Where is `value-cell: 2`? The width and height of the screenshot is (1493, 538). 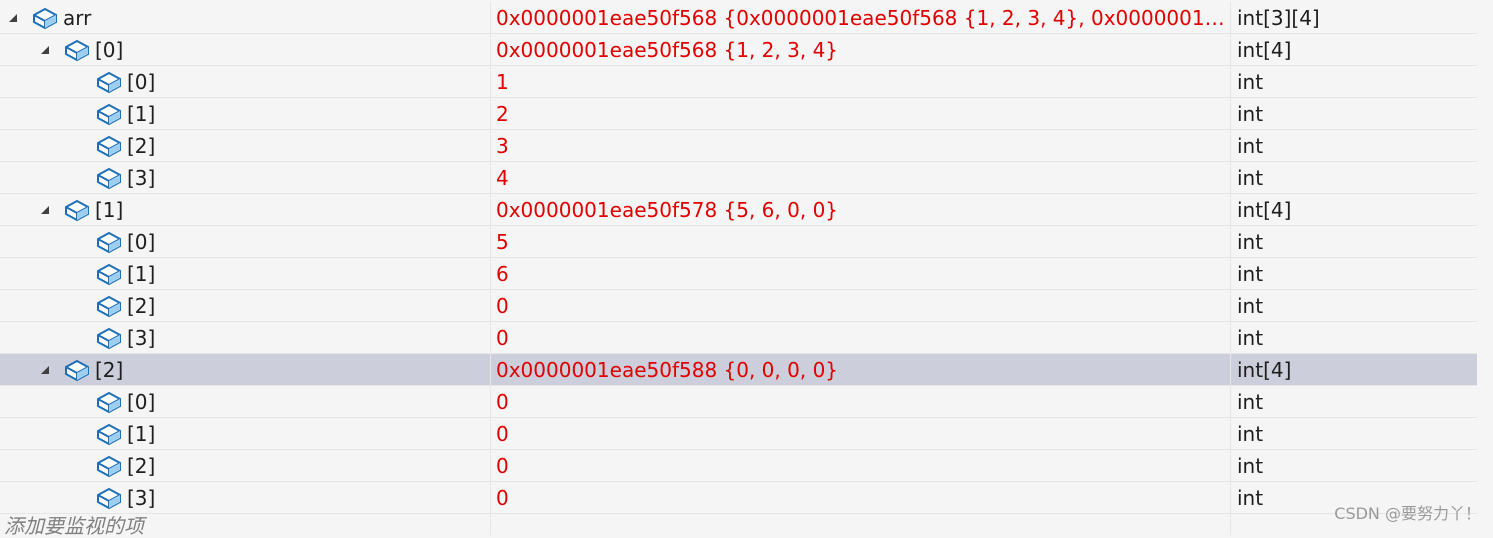 value-cell: 2 is located at coordinates (860, 114).